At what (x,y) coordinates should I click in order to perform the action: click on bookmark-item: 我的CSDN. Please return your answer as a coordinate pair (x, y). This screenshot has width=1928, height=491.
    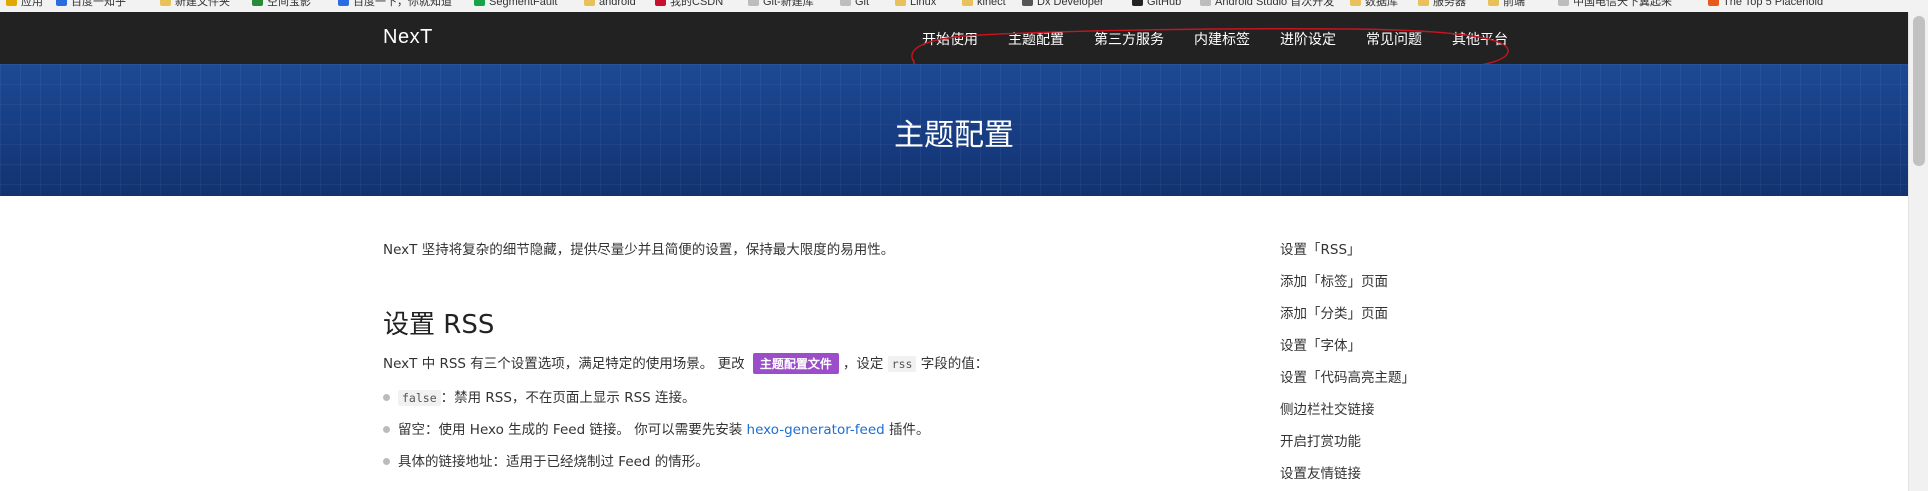
    Looking at the image, I should click on (689, 4).